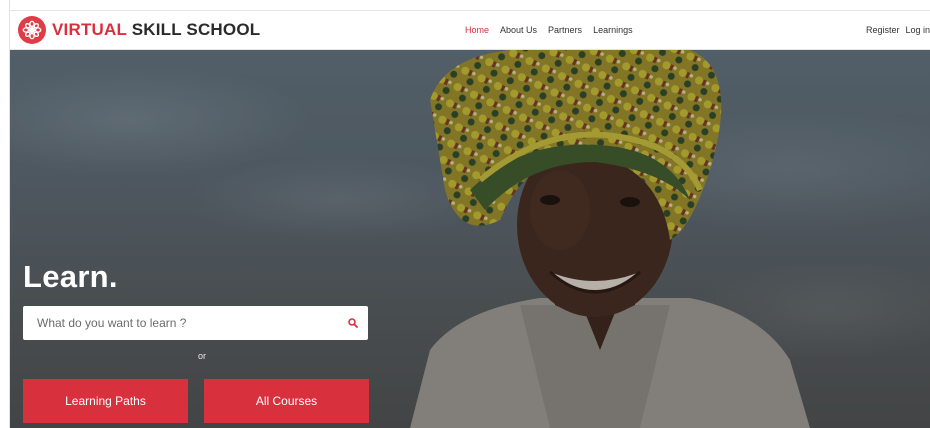 The height and width of the screenshot is (428, 930). What do you see at coordinates (32, 30) in the screenshot?
I see `star-burst-icon` at bounding box center [32, 30].